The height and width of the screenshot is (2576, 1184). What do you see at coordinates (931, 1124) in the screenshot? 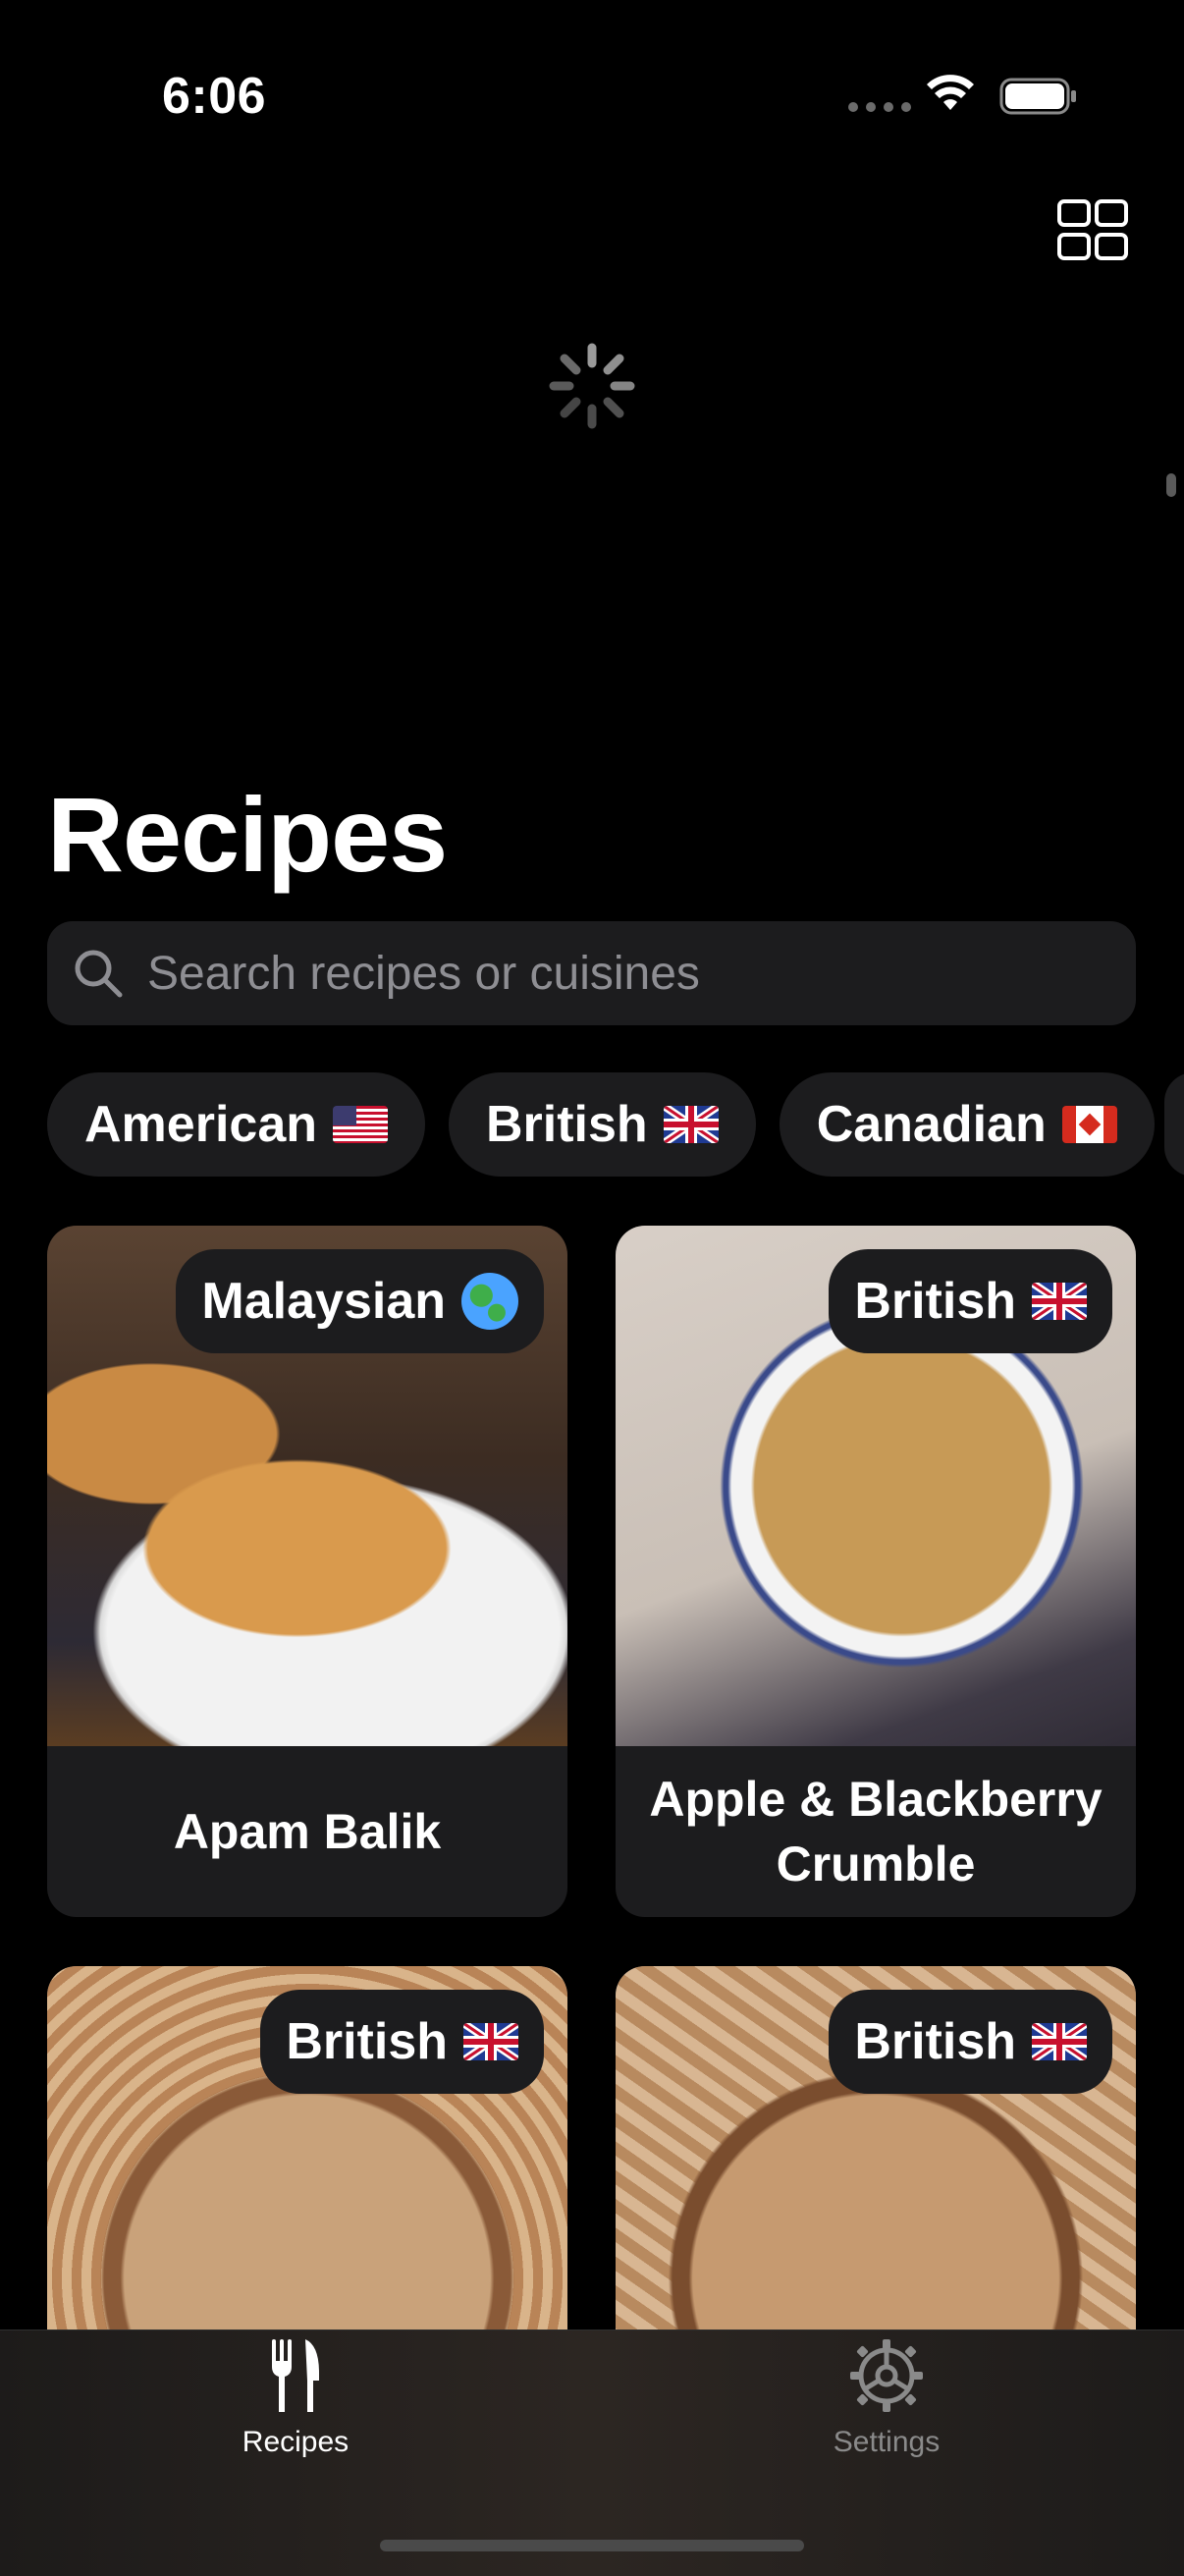
I see `filter-chip-label: Canadian` at bounding box center [931, 1124].